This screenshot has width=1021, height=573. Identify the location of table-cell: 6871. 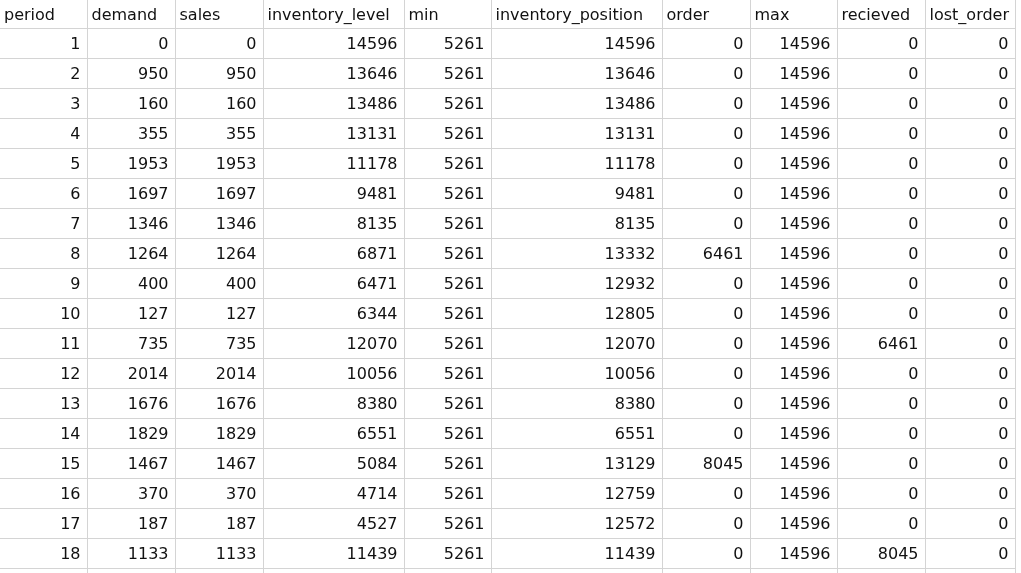
(333, 253).